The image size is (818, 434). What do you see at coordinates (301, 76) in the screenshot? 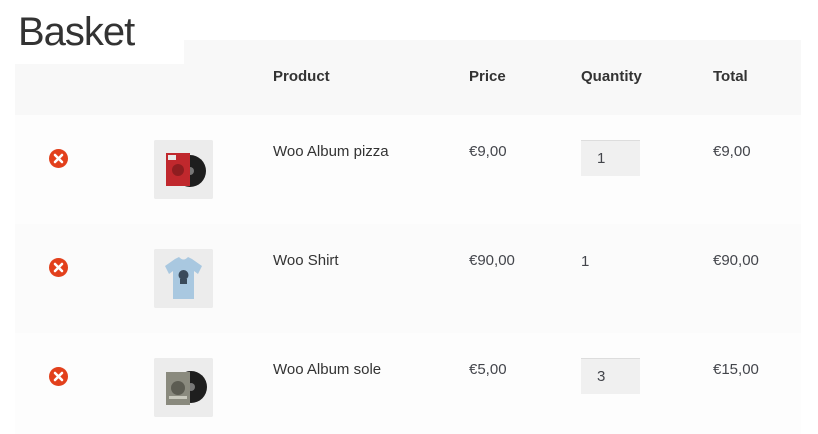
I see `header-product: Product` at bounding box center [301, 76].